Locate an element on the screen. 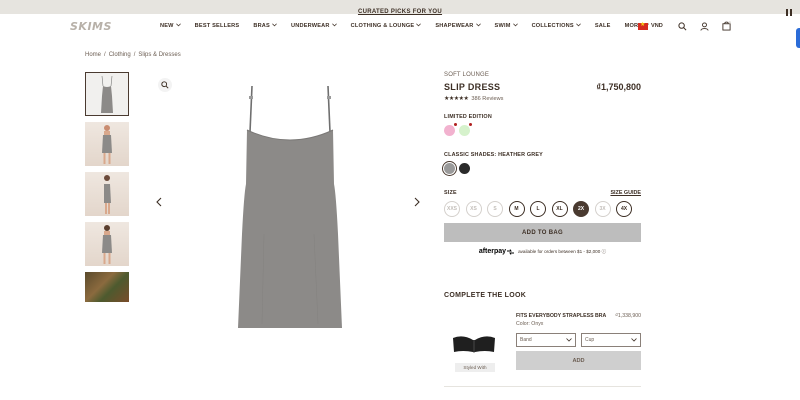 Image resolution: width=800 pixels, height=400 pixels. afterpay-arrows-icon is located at coordinates (511, 251).